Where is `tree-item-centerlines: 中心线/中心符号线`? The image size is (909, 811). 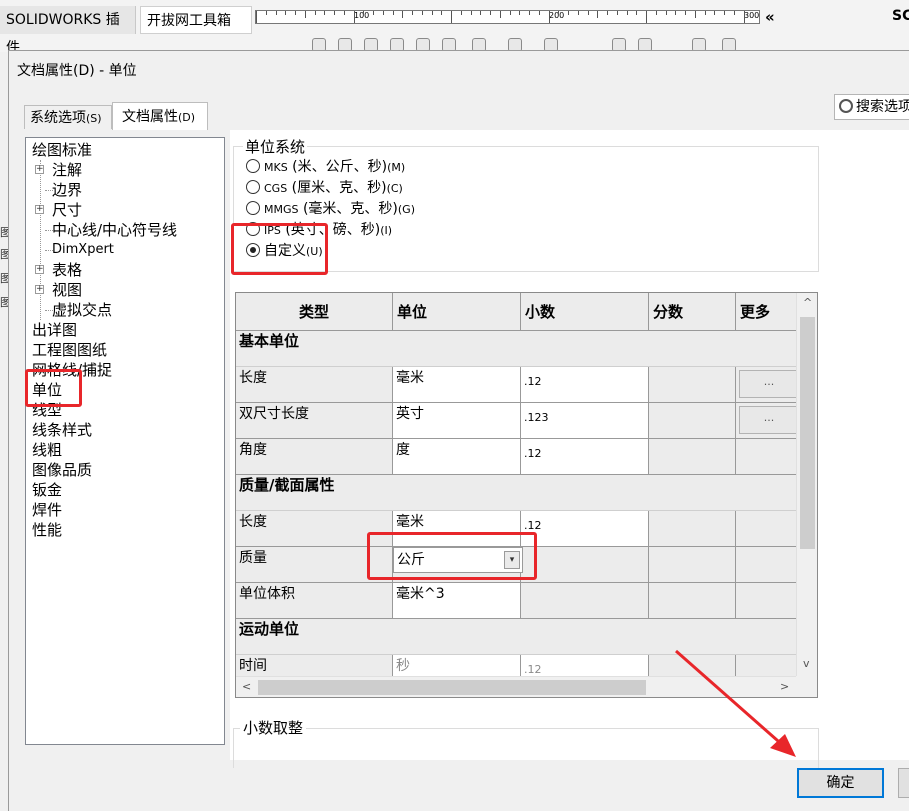
tree-item-centerlines: 中心线/中心符号线 is located at coordinates (114, 230).